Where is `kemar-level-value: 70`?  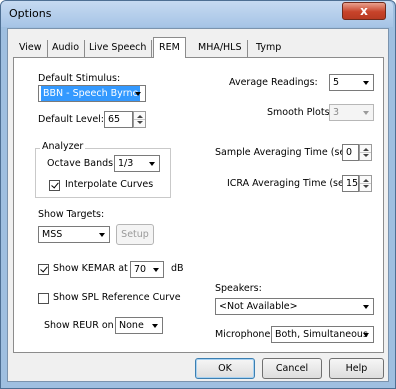
kemar-level-value: 70 is located at coordinates (140, 269).